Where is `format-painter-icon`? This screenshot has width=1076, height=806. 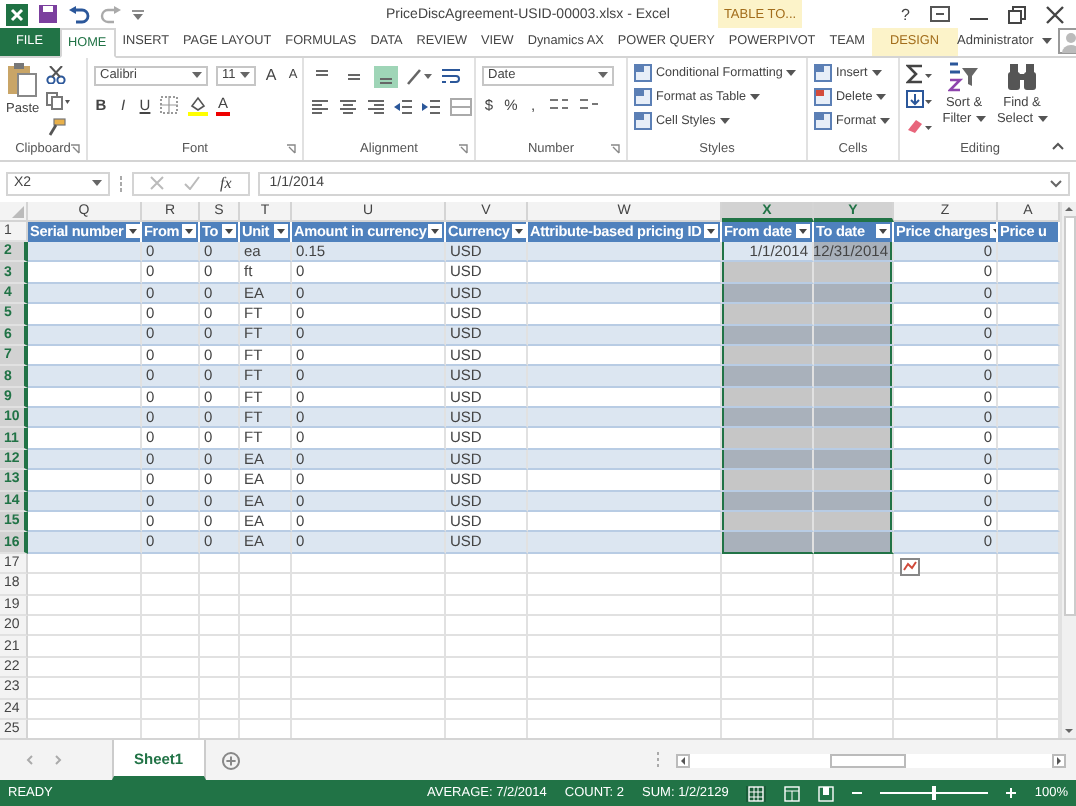
format-painter-icon is located at coordinates (55, 126).